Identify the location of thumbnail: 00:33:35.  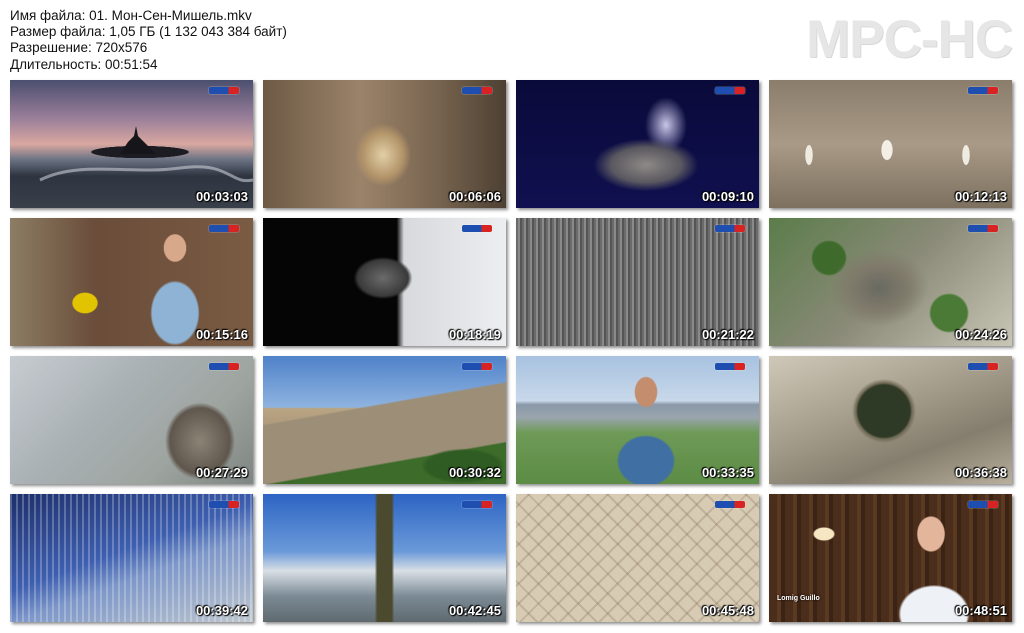
(637, 420).